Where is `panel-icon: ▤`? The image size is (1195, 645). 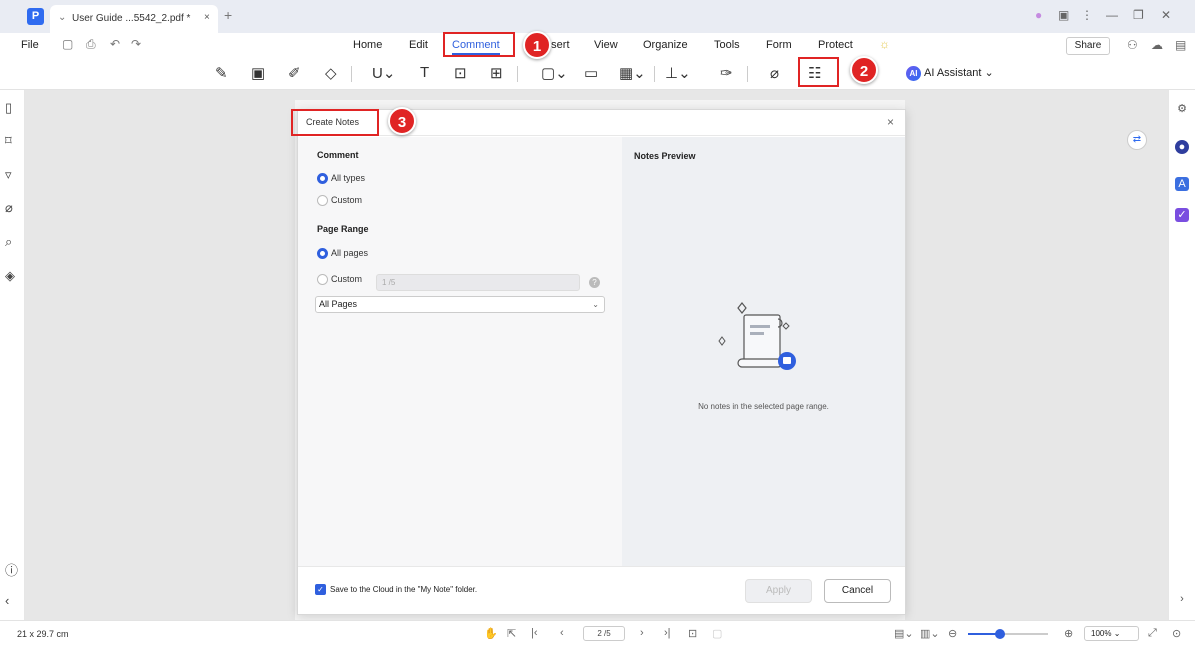 panel-icon: ▤ is located at coordinates (1180, 45).